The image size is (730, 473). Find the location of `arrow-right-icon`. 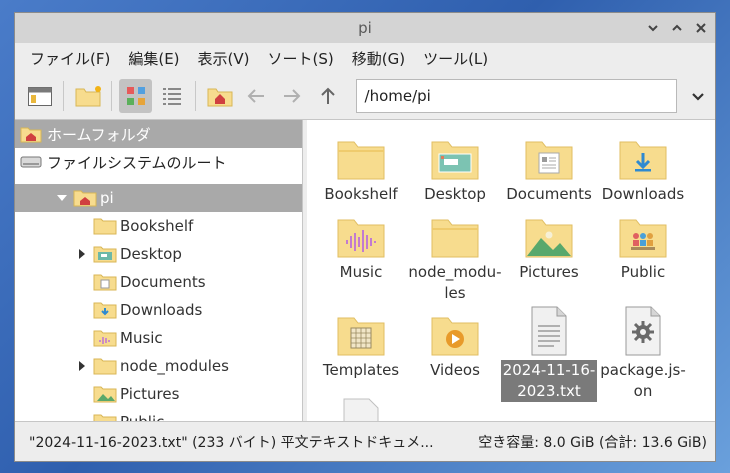

arrow-right-icon is located at coordinates (292, 96).